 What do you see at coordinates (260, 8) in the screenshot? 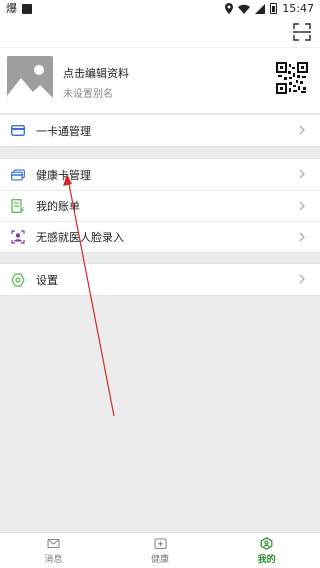
I see `signal-icon` at bounding box center [260, 8].